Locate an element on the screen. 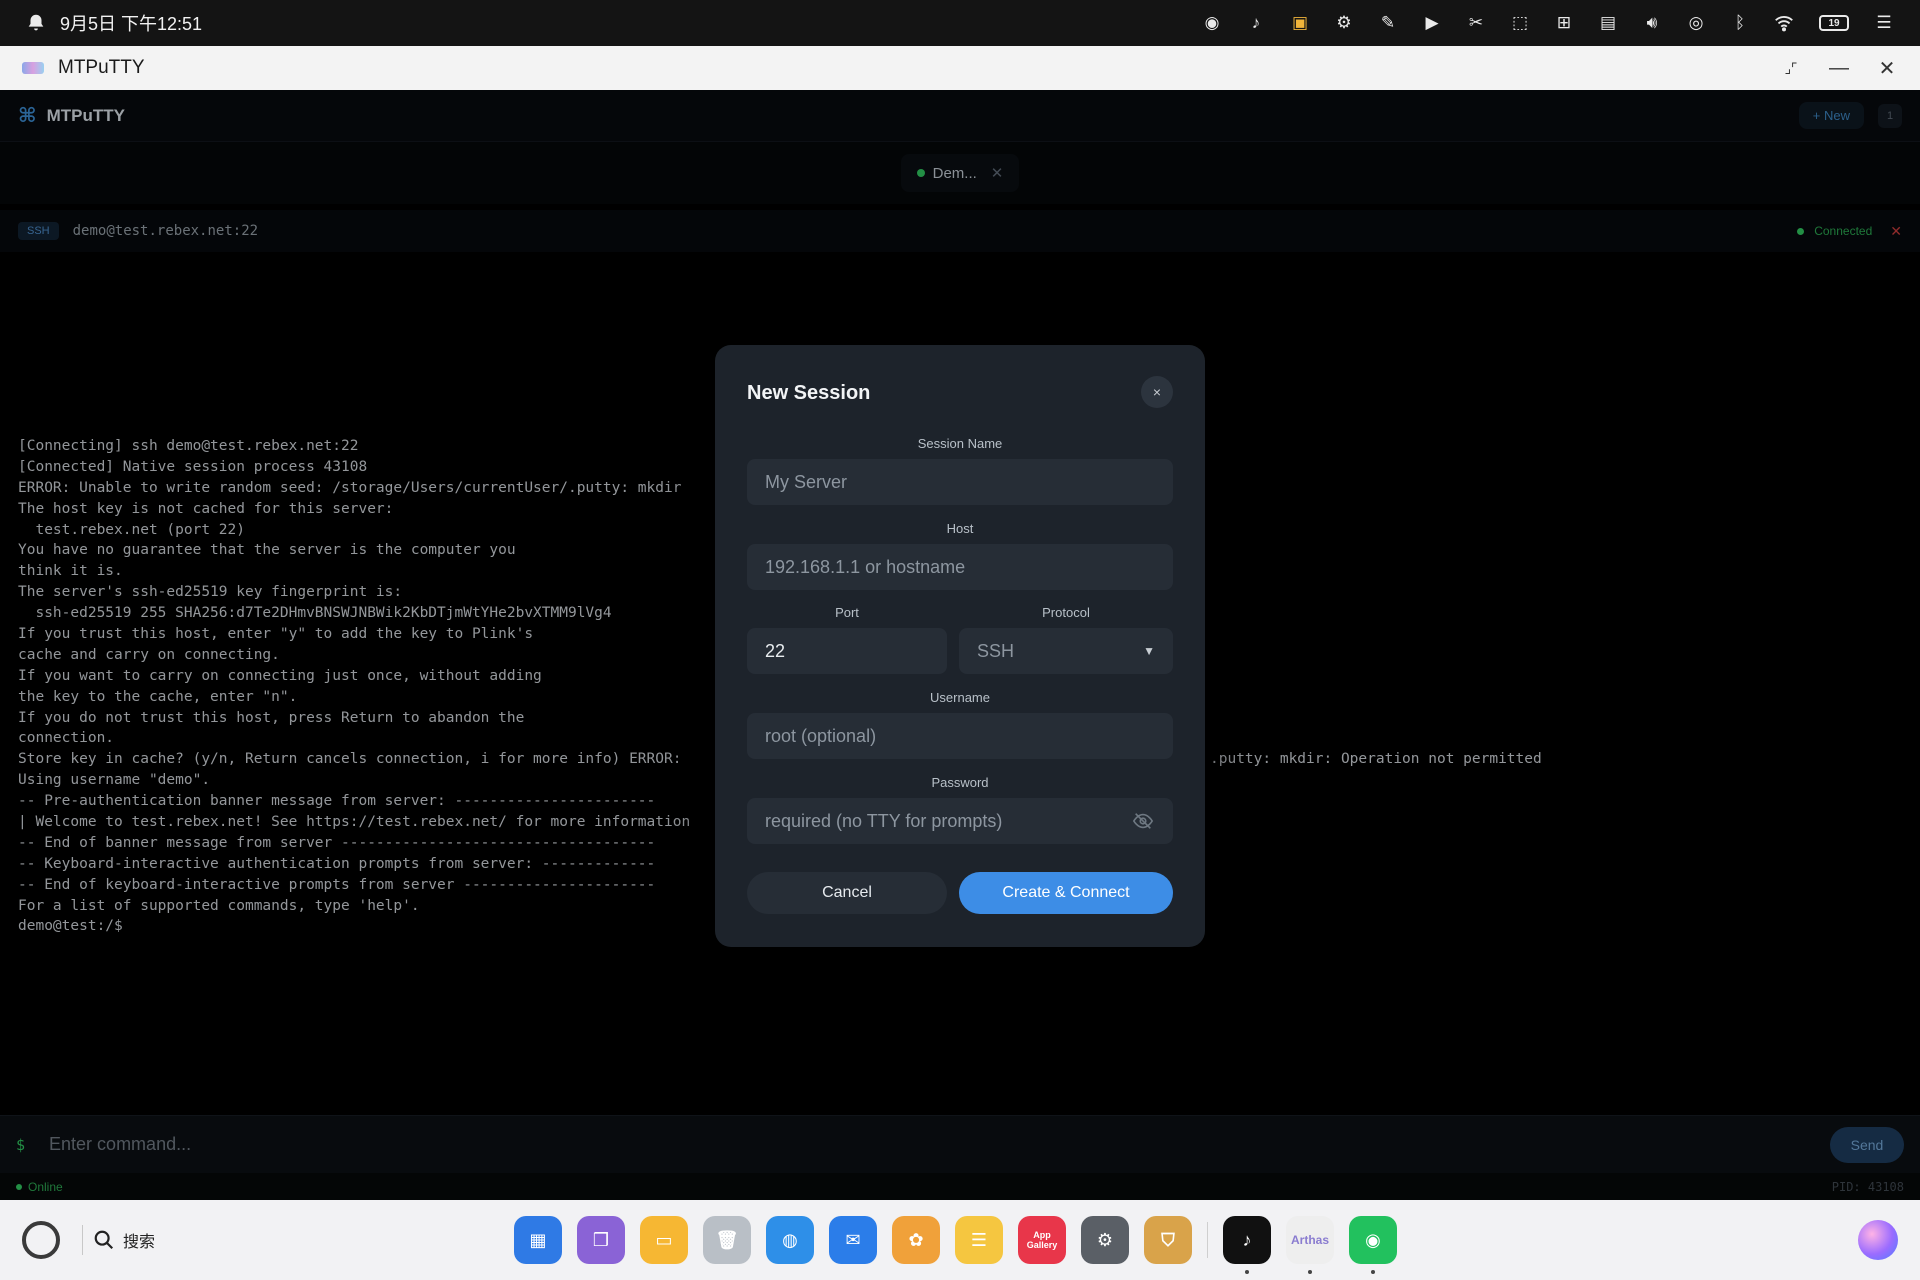 Image resolution: width=1920 pixels, height=1280 pixels. photos-app-icon: ✿ is located at coordinates (916, 1239).